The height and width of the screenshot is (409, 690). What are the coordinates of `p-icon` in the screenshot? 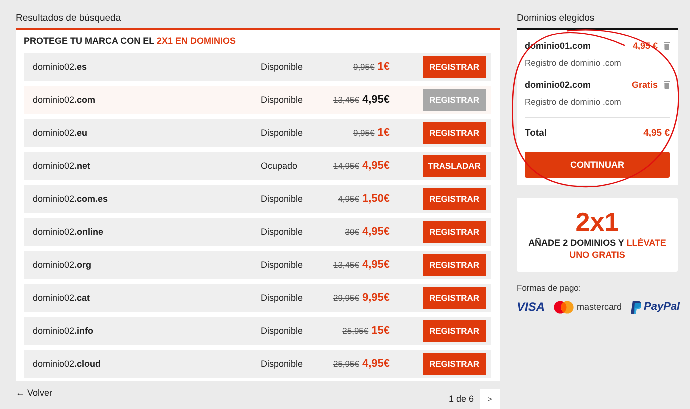 It's located at (636, 307).